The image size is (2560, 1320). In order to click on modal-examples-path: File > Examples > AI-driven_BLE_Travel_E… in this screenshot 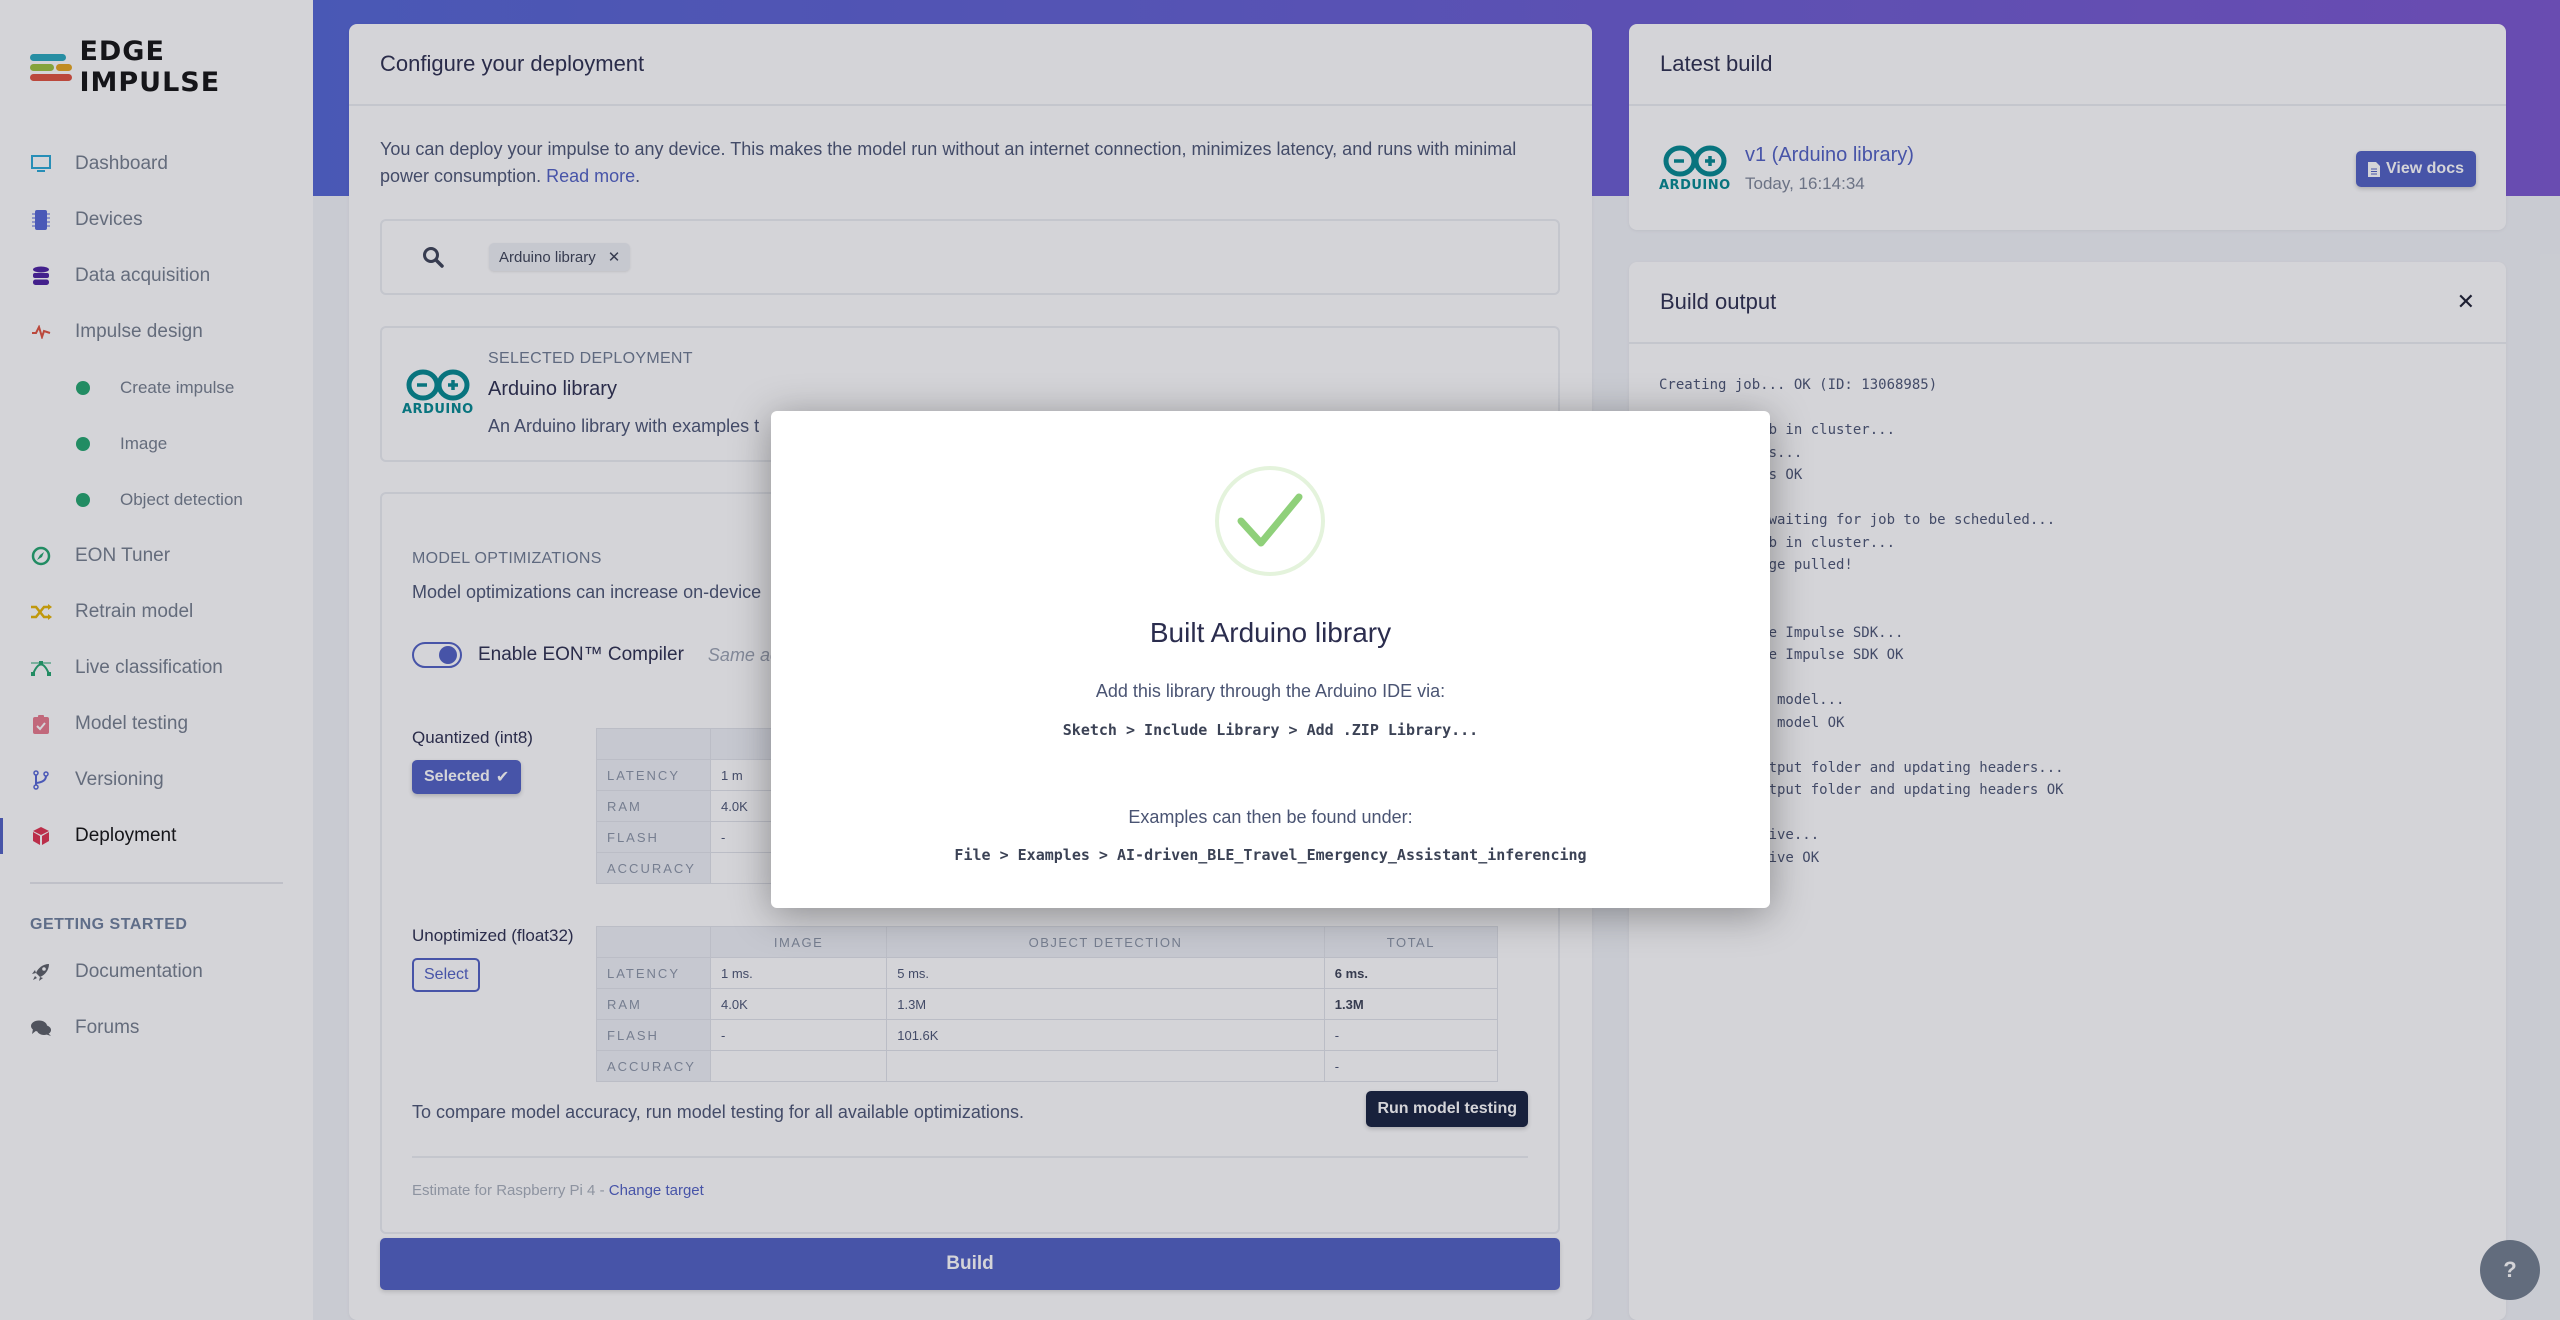, I will do `click(1270, 855)`.